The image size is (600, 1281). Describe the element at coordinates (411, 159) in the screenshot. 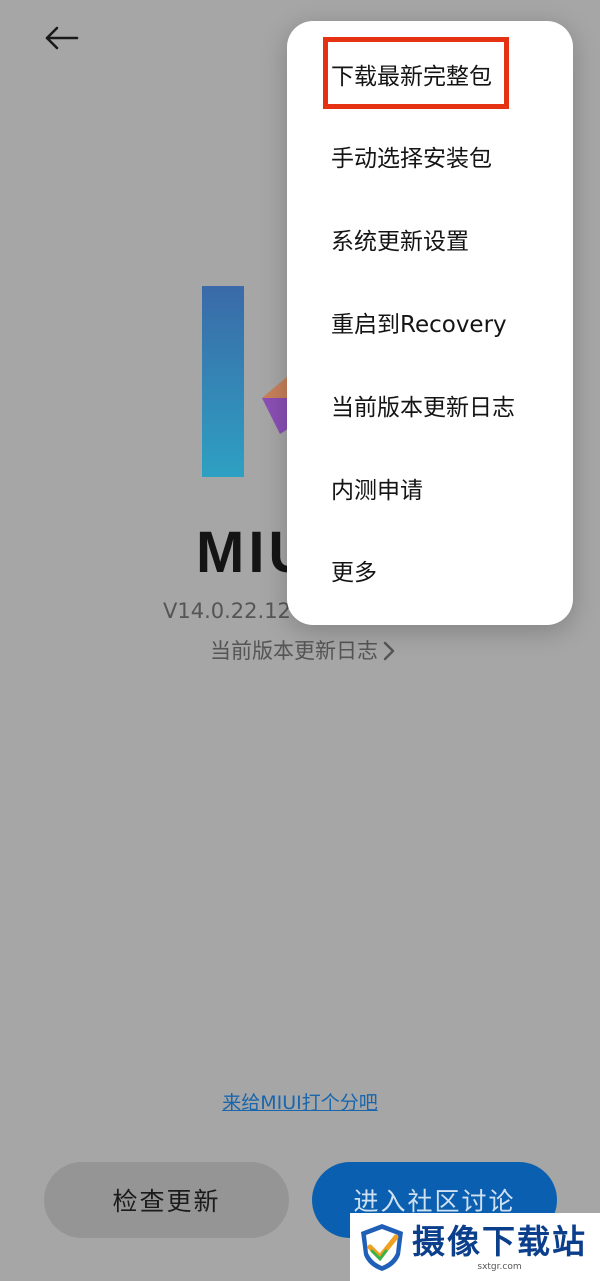

I see `menu-item-manual-select-package: 手动选择安装包` at that location.